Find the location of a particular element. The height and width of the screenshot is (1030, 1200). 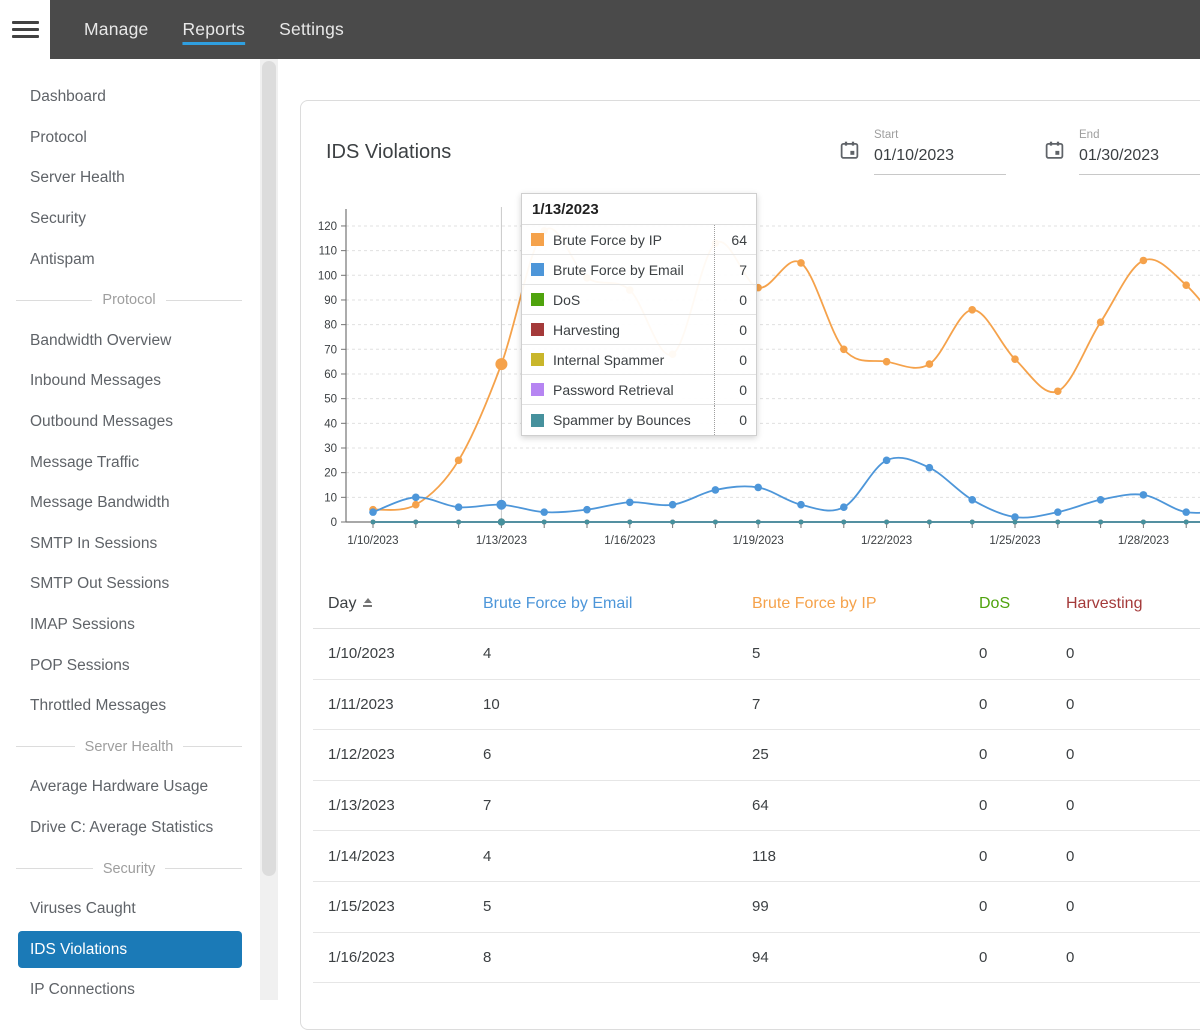

tooltip-series-label: Spammer by Bounces is located at coordinates (622, 420).